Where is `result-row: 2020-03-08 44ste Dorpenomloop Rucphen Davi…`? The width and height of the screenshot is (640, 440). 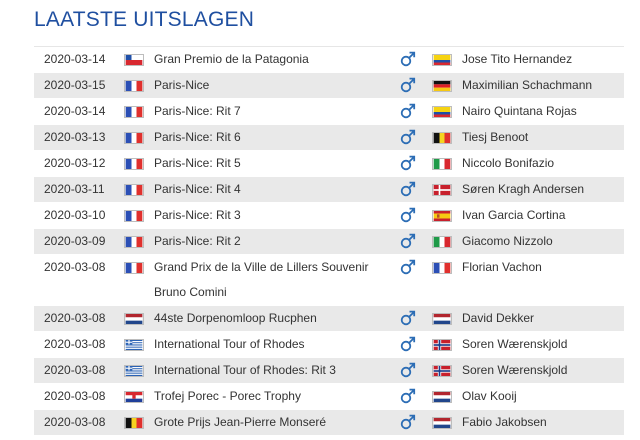 result-row: 2020-03-08 44ste Dorpenomloop Rucphen Davi… is located at coordinates (329, 319).